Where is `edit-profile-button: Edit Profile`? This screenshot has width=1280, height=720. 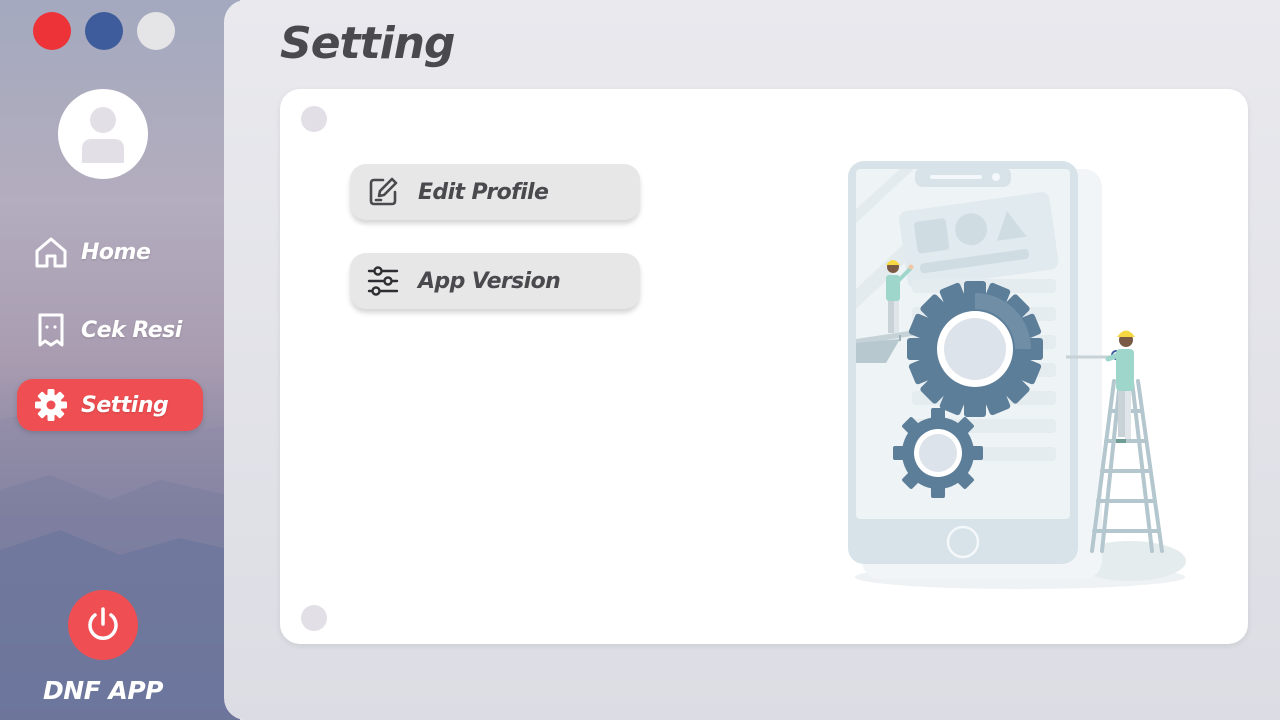 edit-profile-button: Edit Profile is located at coordinates (495, 192).